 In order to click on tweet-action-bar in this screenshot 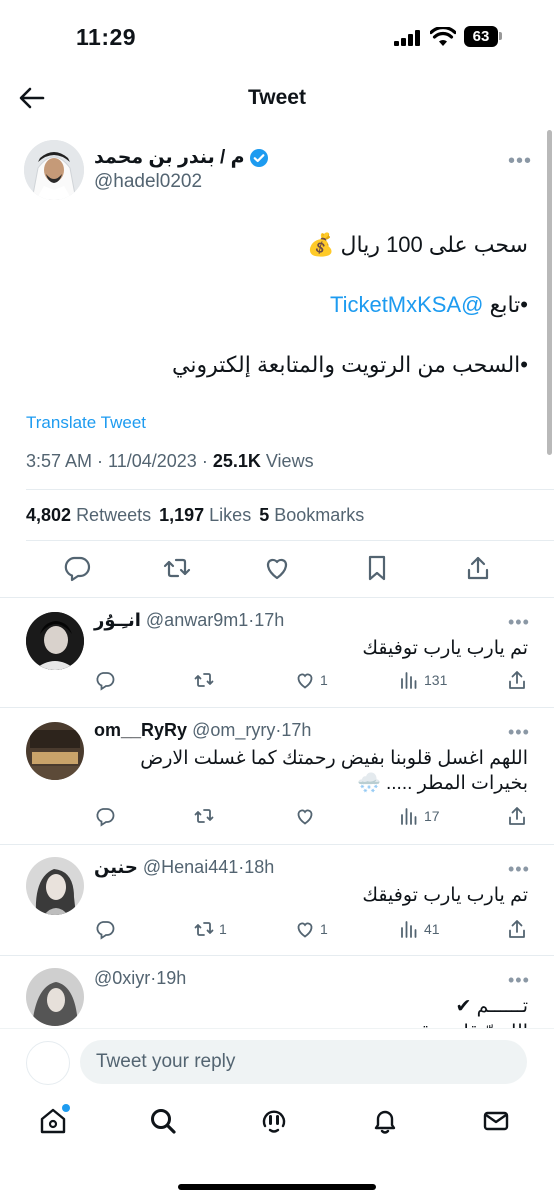, I will do `click(277, 570)`.